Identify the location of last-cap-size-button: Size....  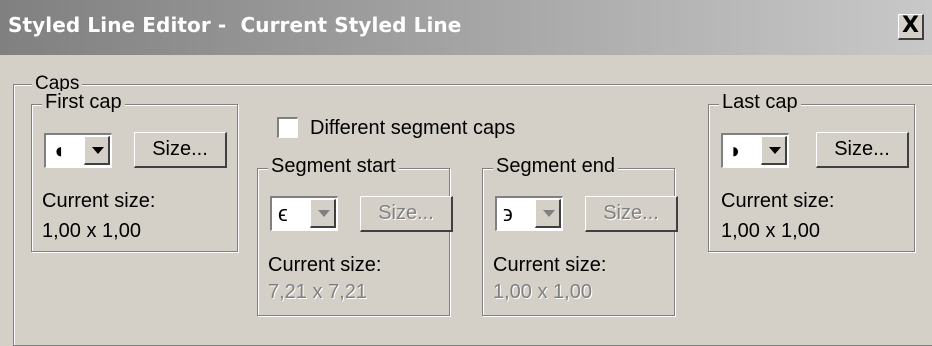
(862, 150).